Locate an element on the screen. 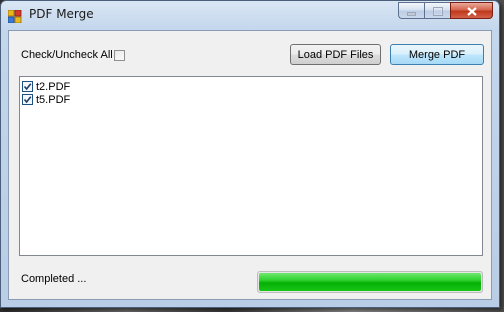  load-pdf-files-button: Load PDF Files is located at coordinates (335, 54).